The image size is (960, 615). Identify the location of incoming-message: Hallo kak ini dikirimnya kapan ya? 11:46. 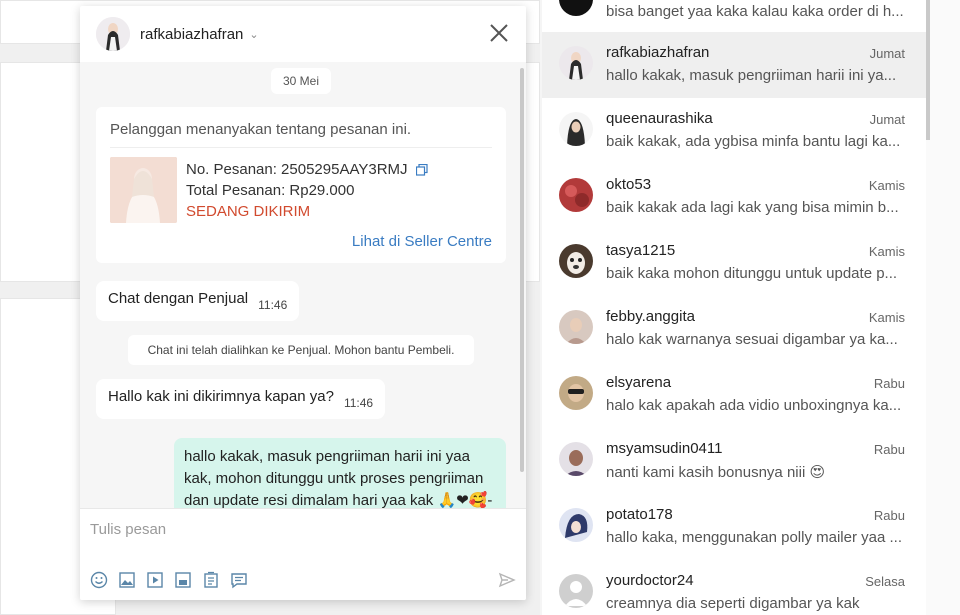
(241, 399).